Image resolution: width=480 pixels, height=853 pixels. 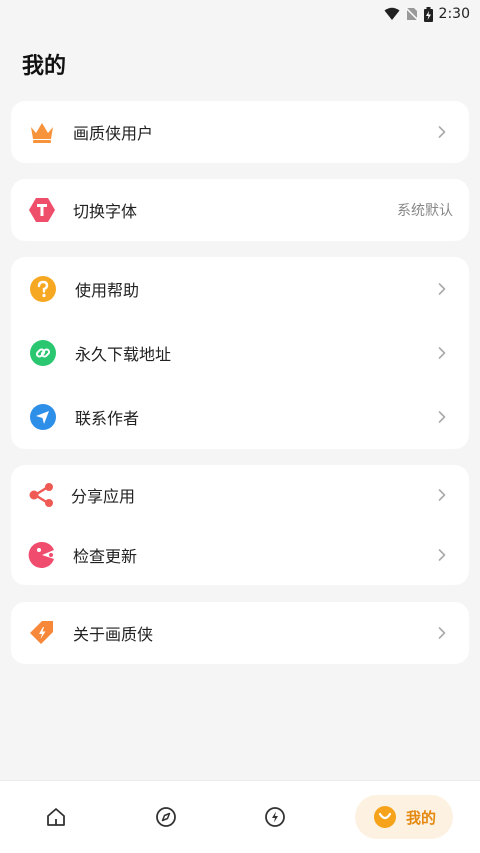 What do you see at coordinates (411, 14) in the screenshot?
I see `no-sim-icon` at bounding box center [411, 14].